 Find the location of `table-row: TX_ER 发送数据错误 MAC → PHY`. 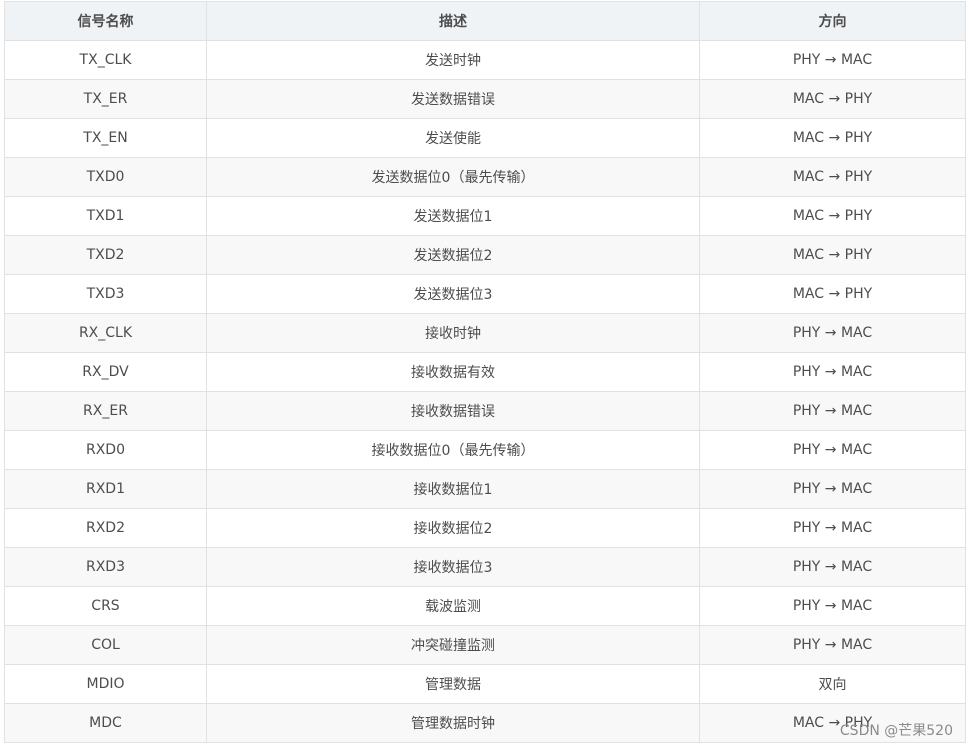

table-row: TX_ER 发送数据错误 MAC → PHY is located at coordinates (485, 99).